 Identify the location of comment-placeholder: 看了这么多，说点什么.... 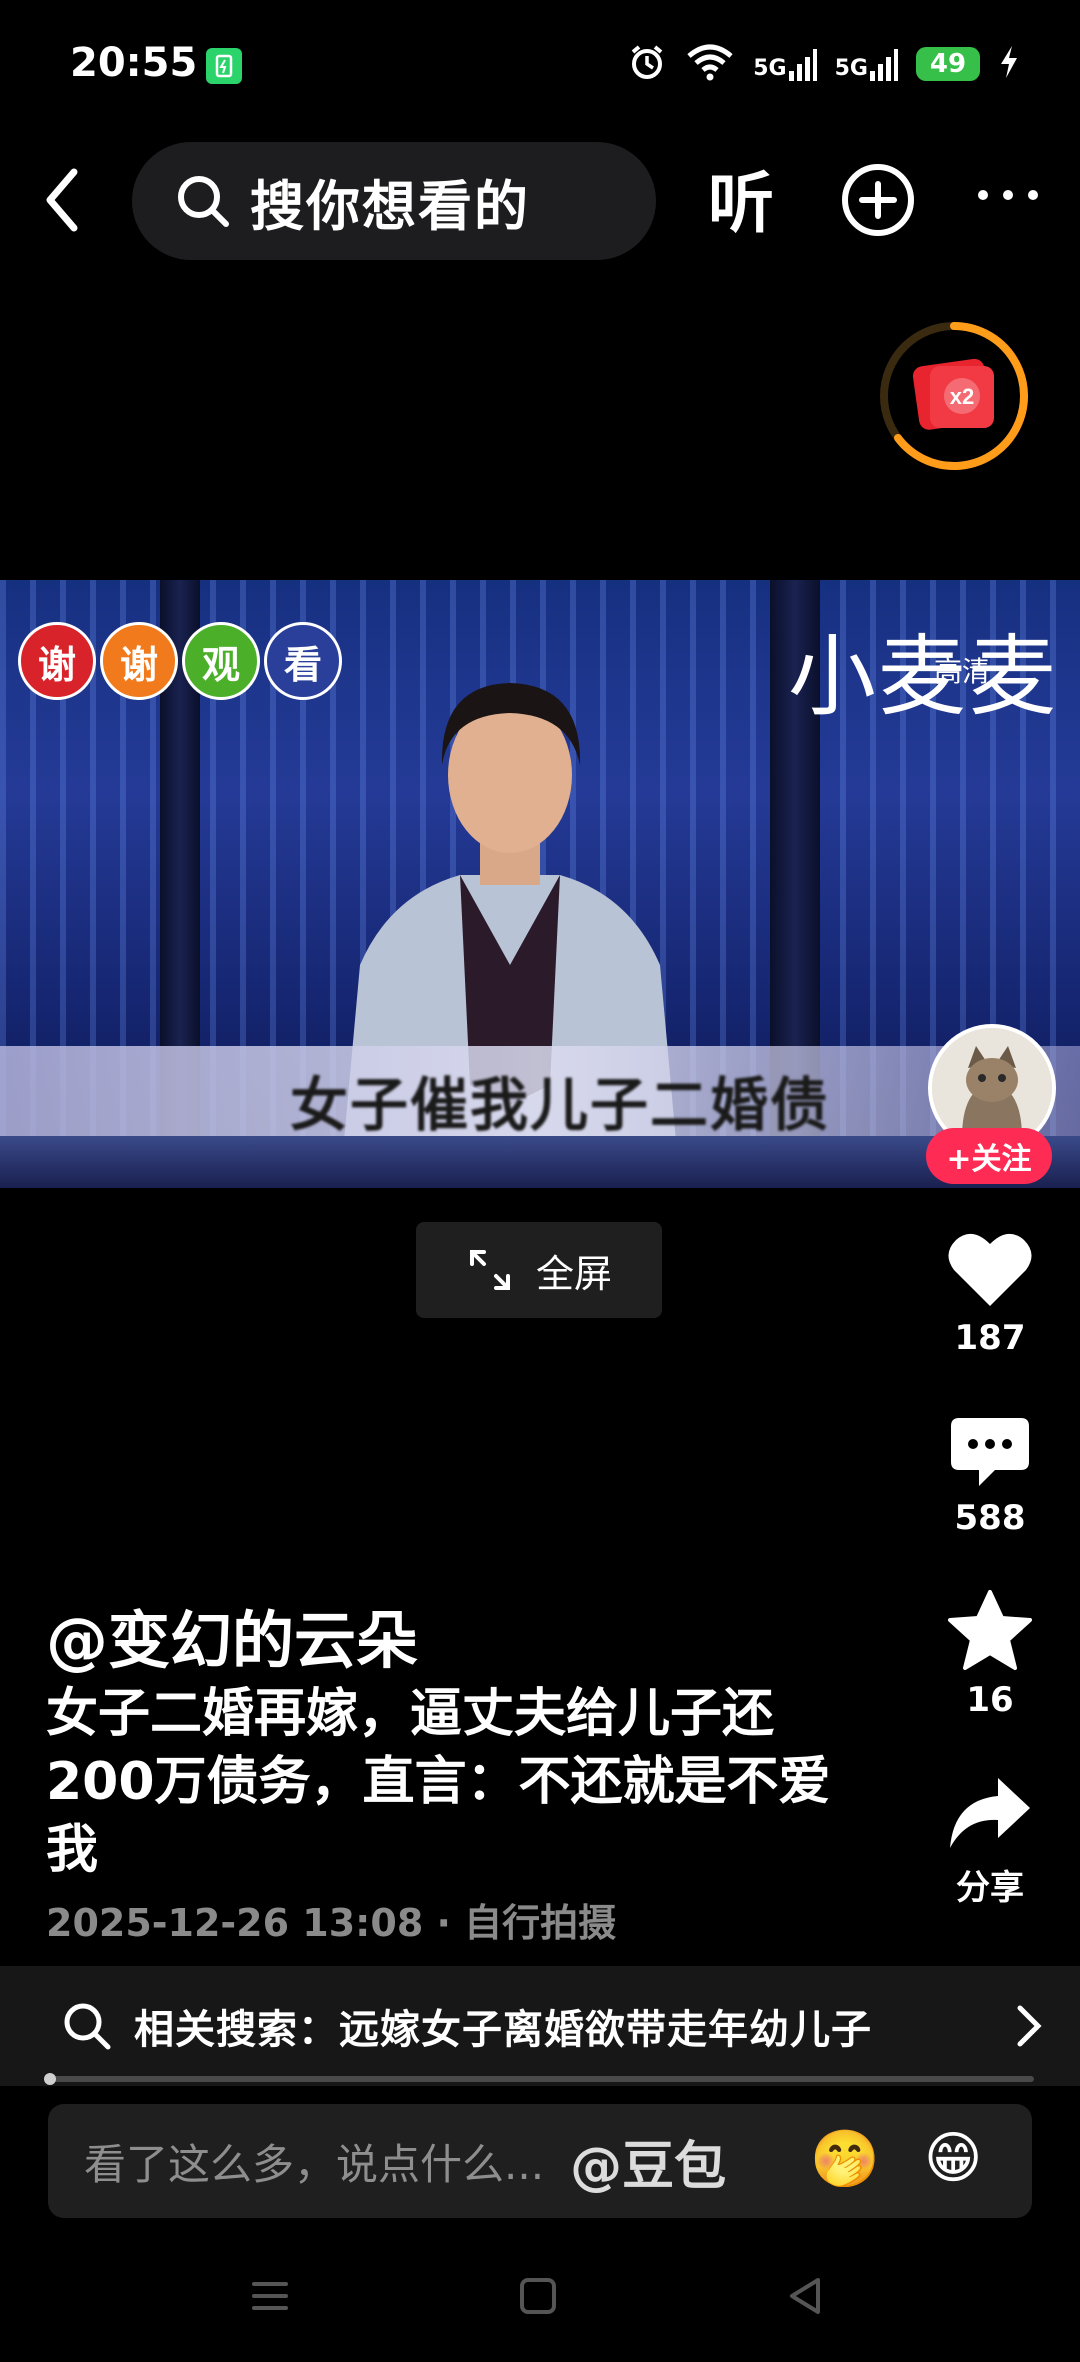
(314, 2164).